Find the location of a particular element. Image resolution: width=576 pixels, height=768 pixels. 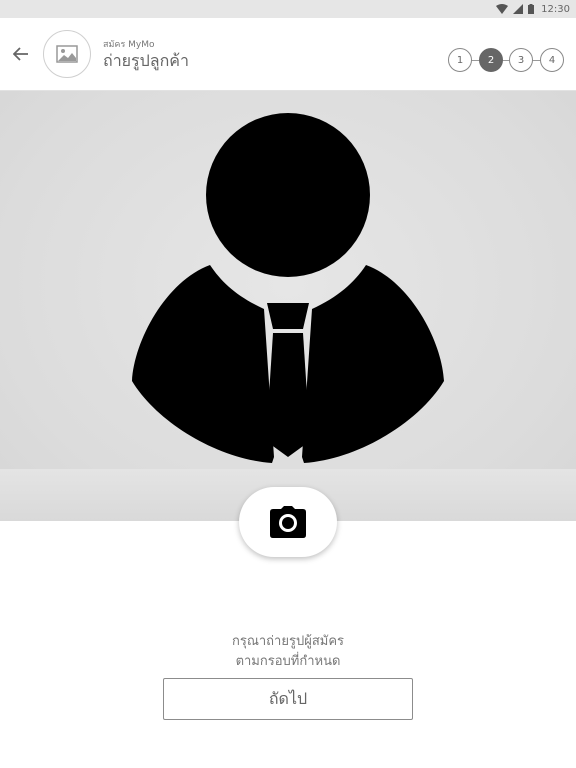

status-time: 12:30 is located at coordinates (555, 9).